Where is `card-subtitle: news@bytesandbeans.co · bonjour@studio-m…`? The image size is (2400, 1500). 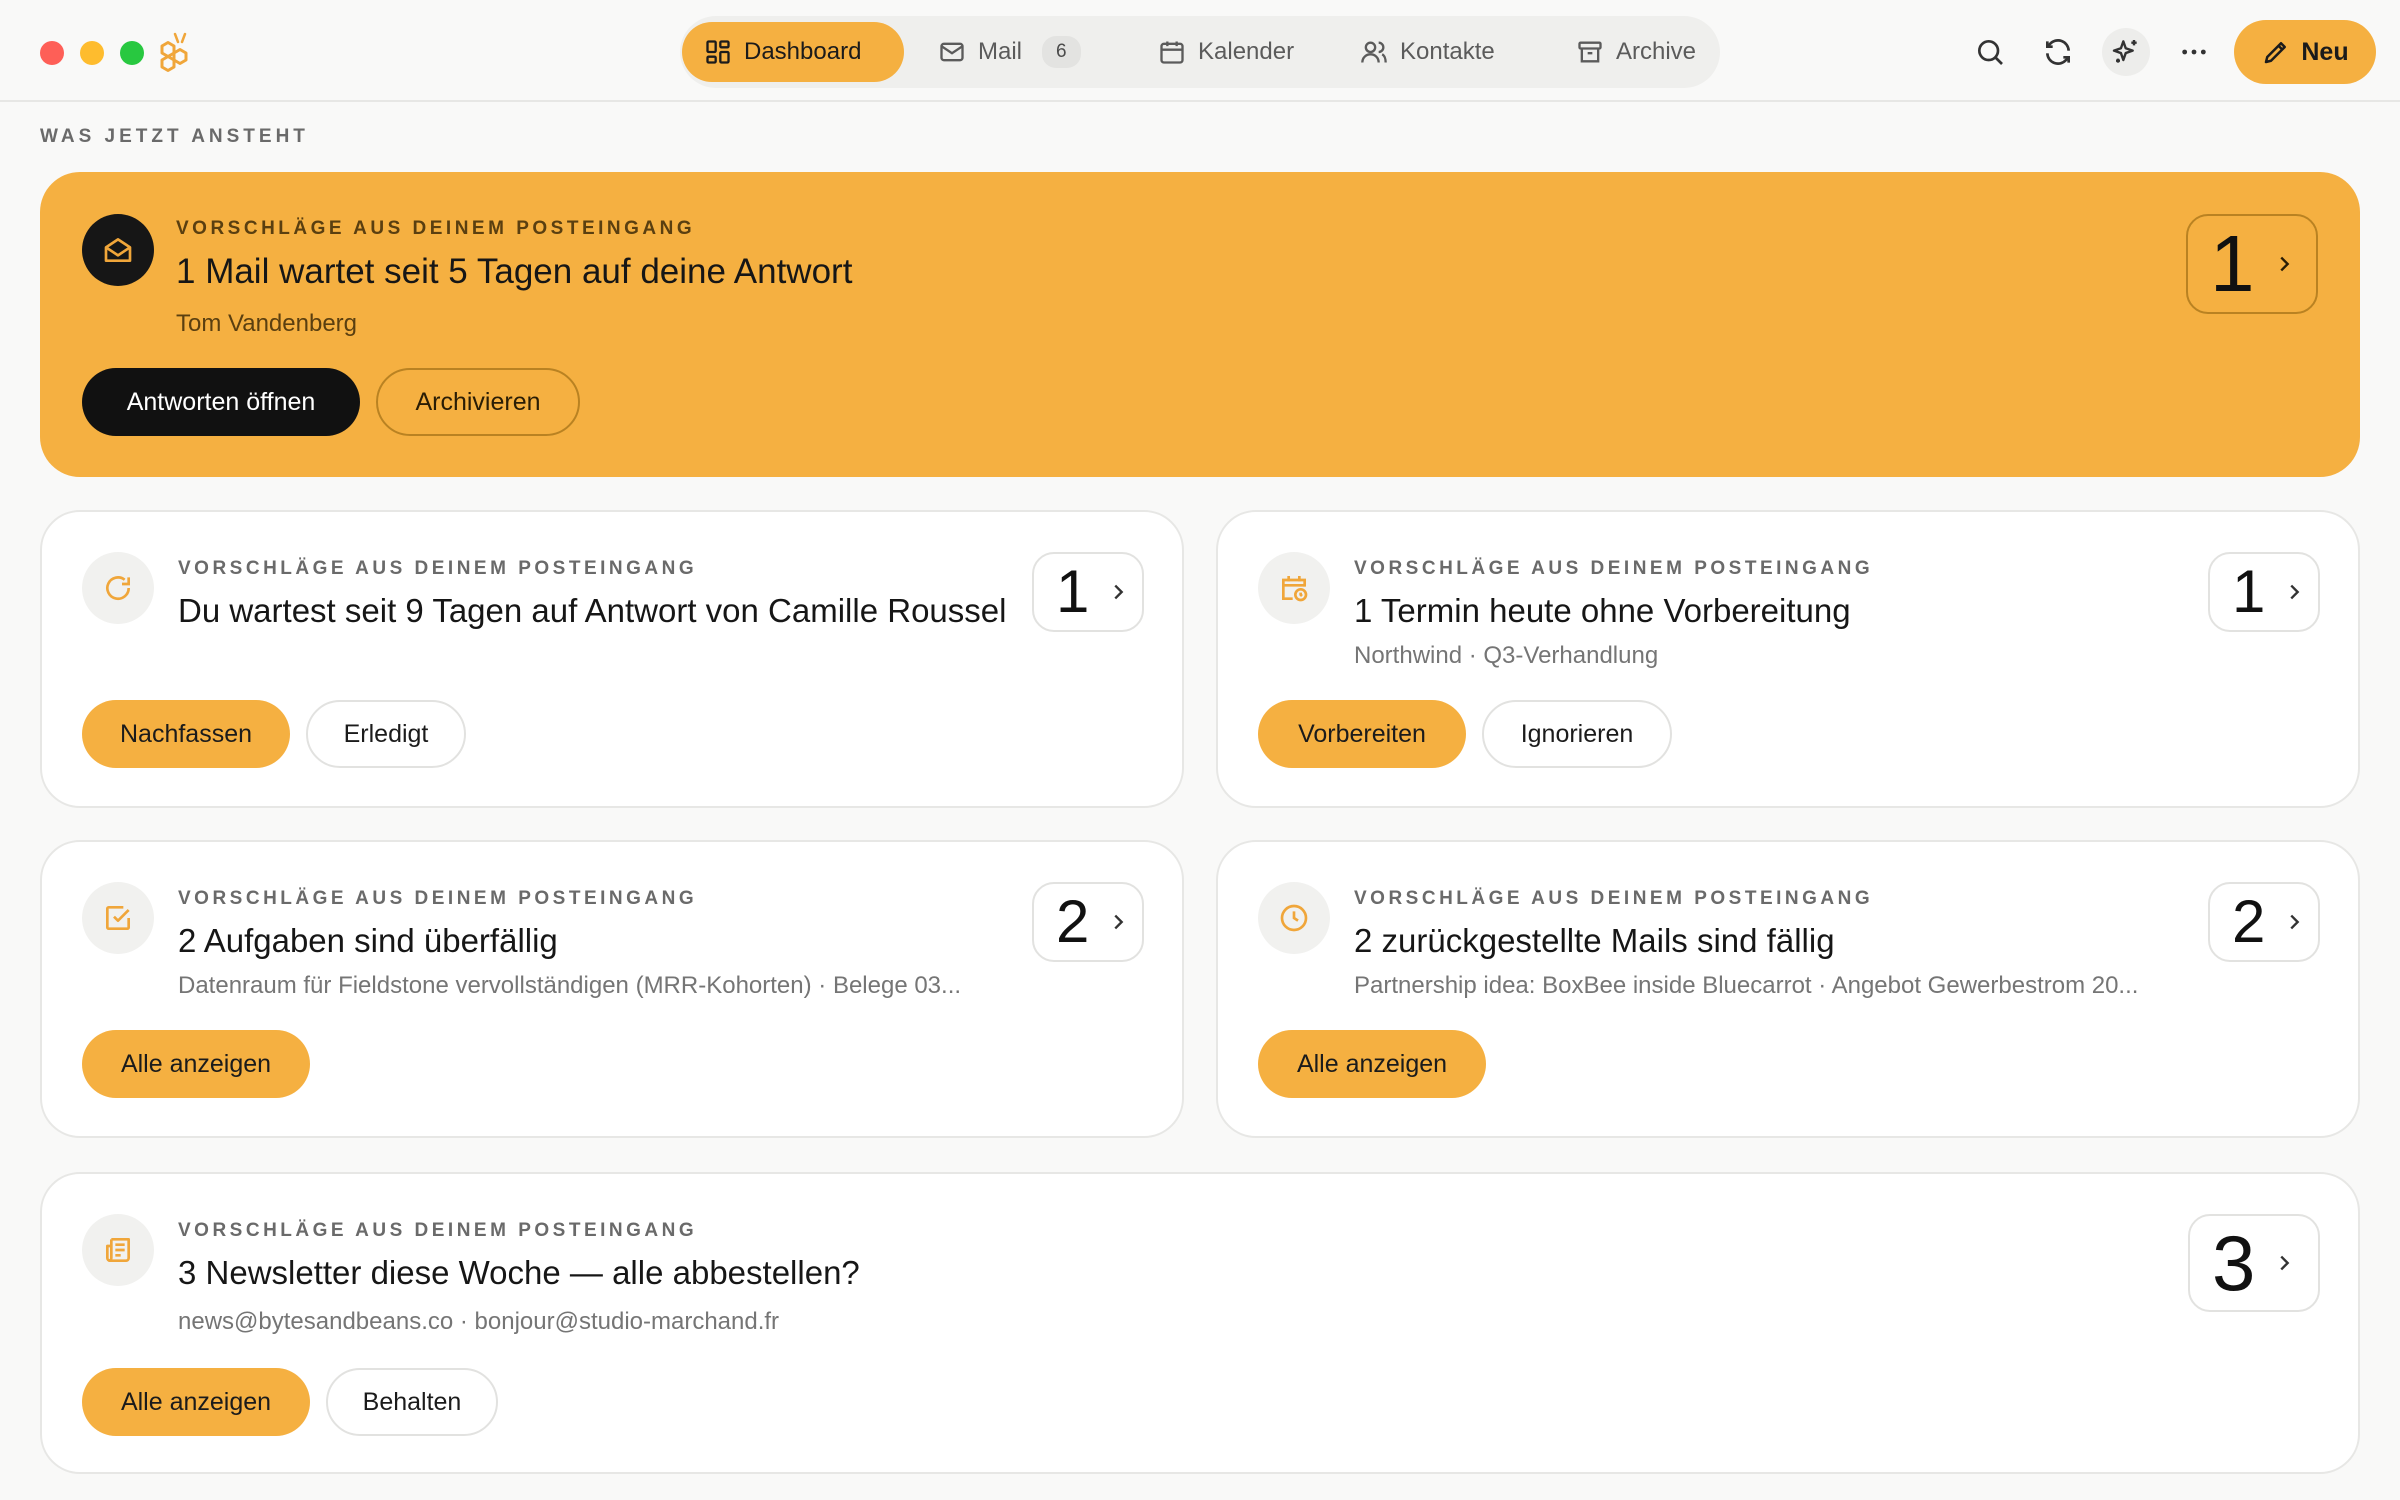 card-subtitle: news@bytesandbeans.co · bonjour@studio-m… is located at coordinates (479, 1321).